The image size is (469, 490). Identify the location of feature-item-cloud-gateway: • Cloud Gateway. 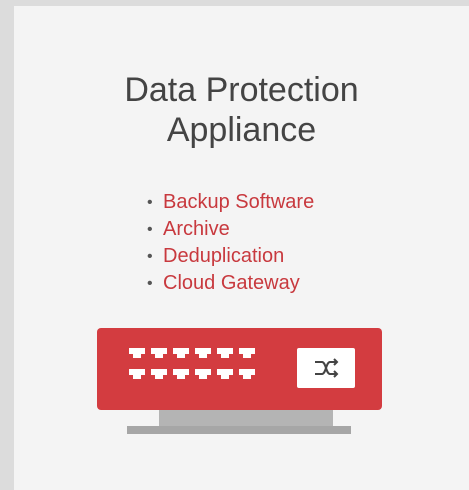
(230, 283).